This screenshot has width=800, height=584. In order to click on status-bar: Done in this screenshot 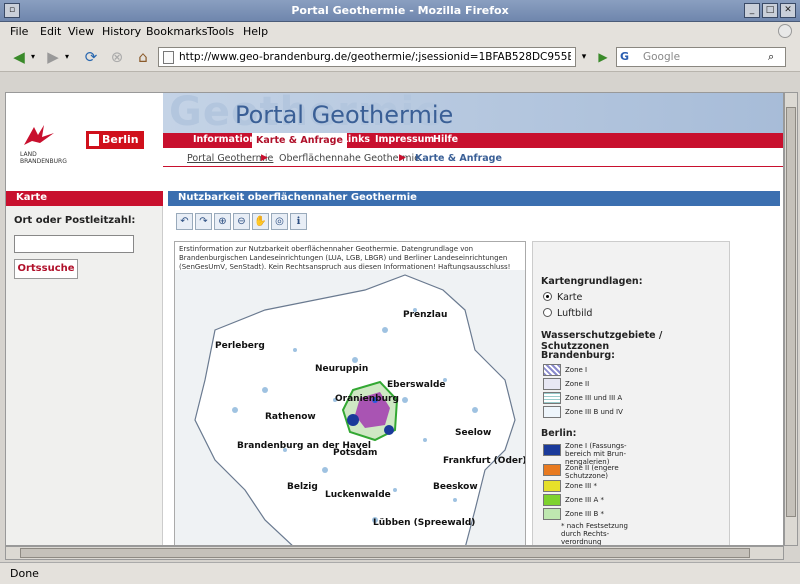, I will do `click(400, 573)`.